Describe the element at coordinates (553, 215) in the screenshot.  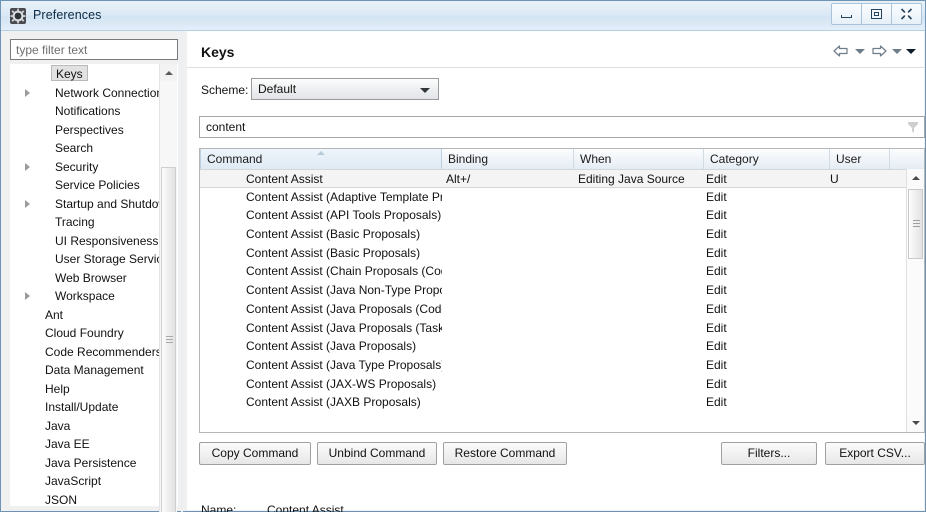
I see `table-row: Content Assist (API Tools Proposals) Edit` at that location.